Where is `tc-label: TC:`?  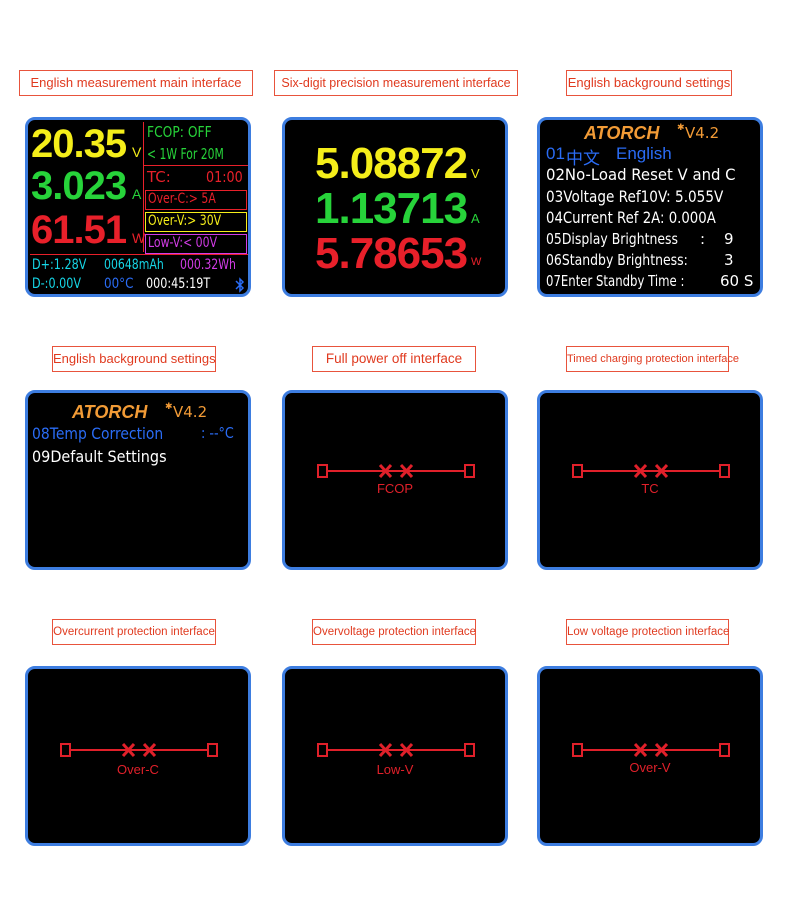
tc-label: TC: is located at coordinates (159, 177).